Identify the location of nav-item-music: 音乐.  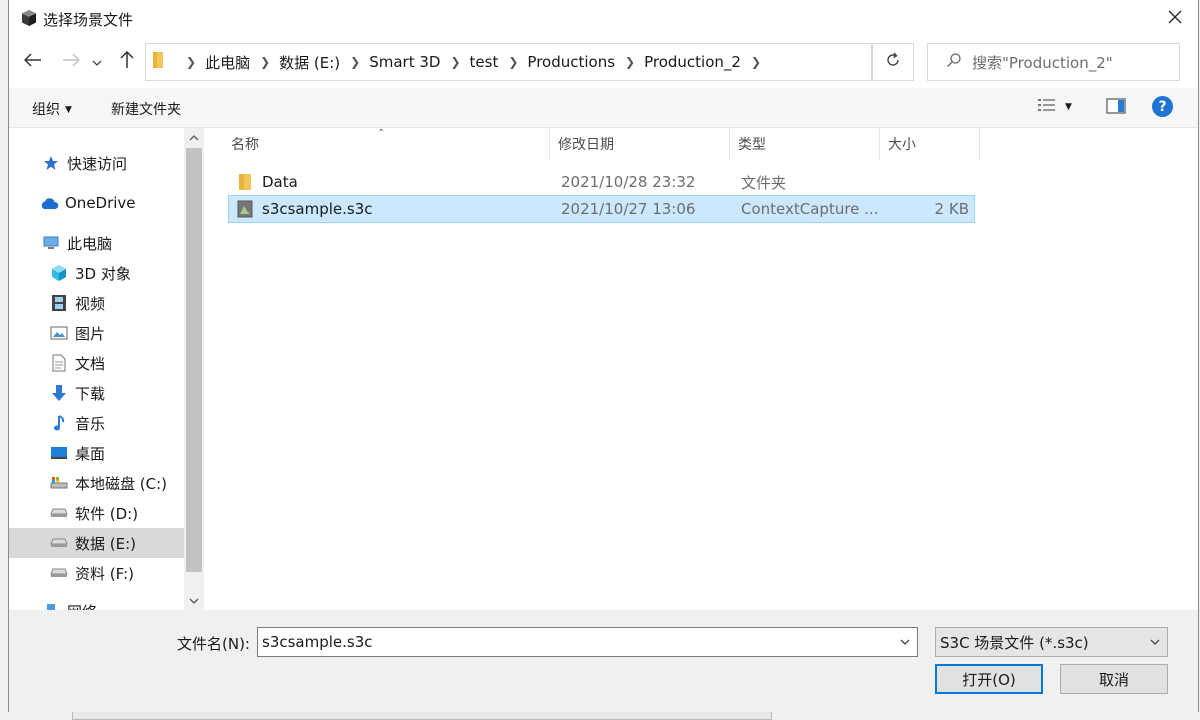
(96, 423).